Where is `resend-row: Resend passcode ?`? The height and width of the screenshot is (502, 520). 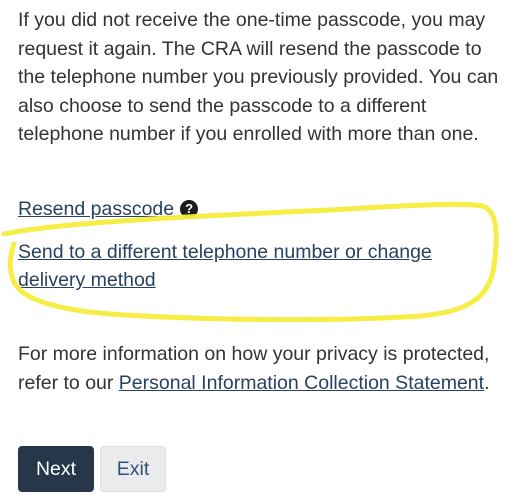 resend-row: Resend passcode ? is located at coordinates (108, 209).